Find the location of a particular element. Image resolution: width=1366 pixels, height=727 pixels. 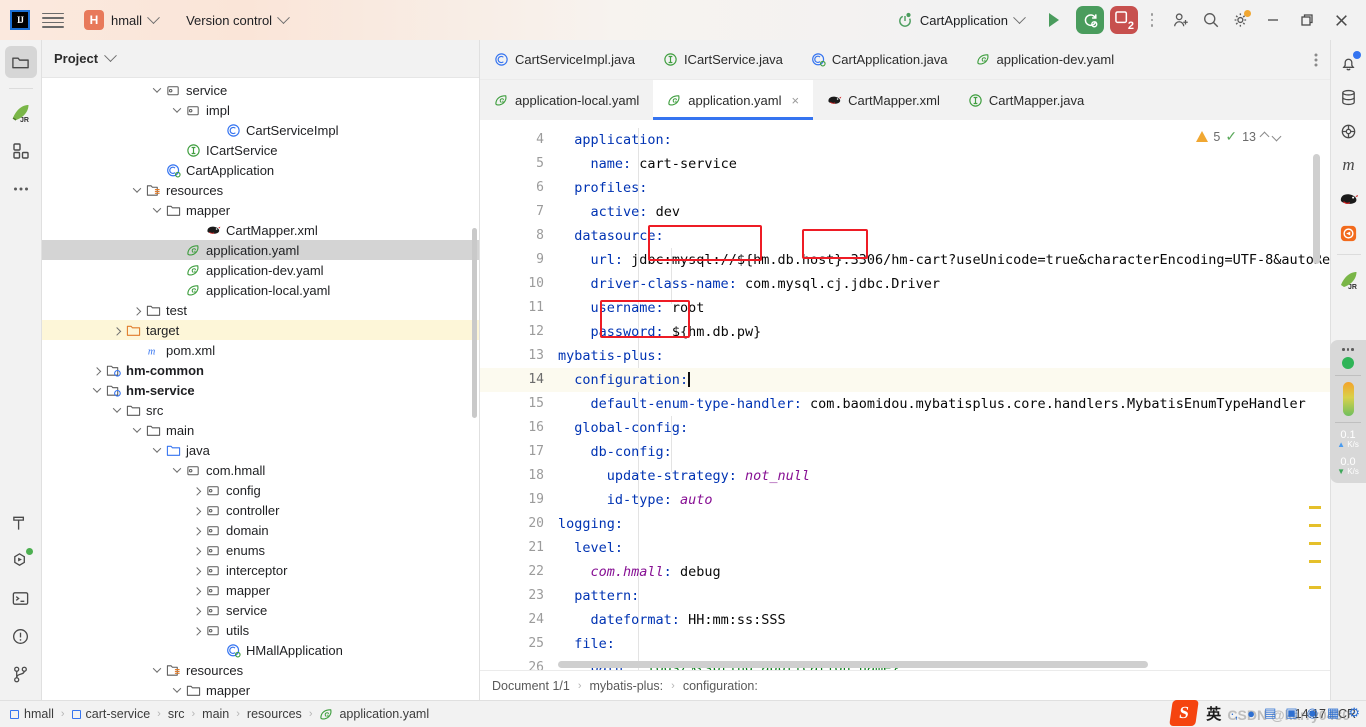

code-line: com.hmall: debug is located at coordinates (944, 572).